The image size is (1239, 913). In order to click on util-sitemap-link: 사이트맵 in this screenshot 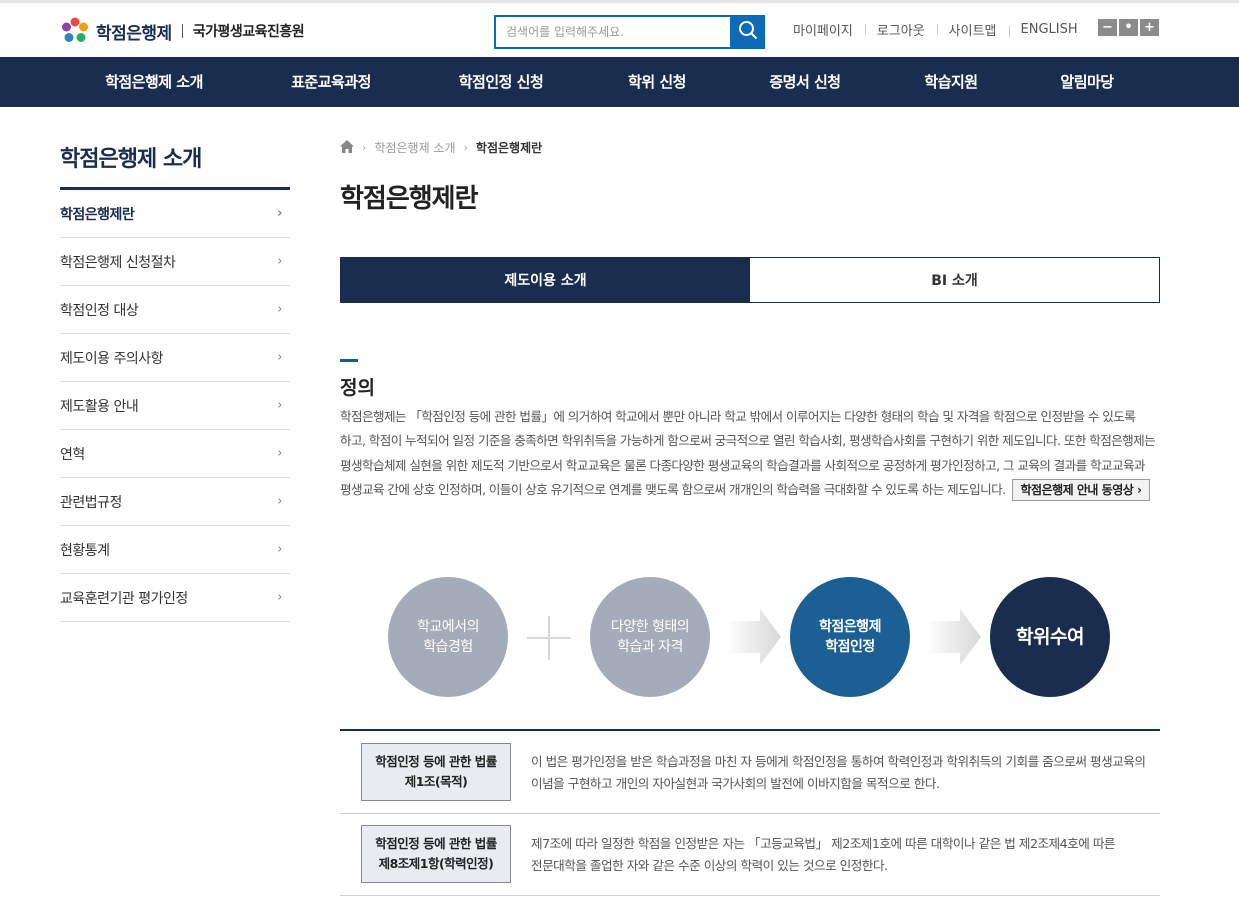, I will do `click(972, 29)`.